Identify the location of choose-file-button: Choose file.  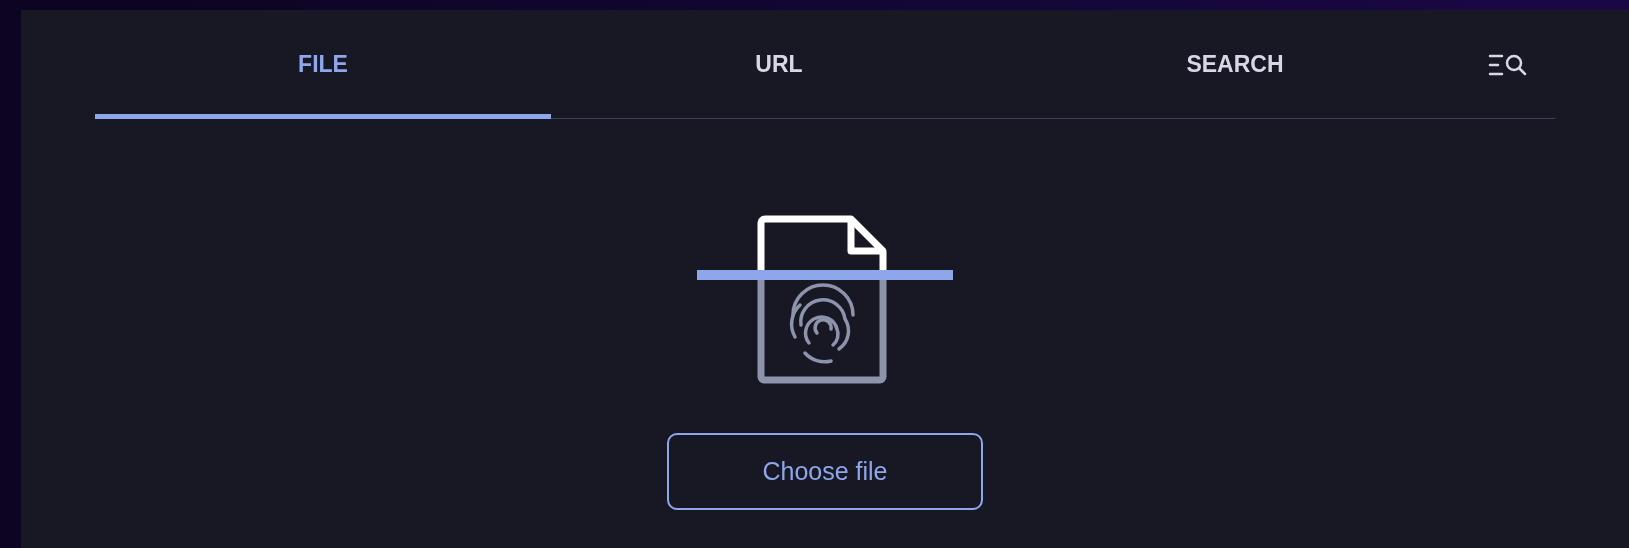
(825, 471).